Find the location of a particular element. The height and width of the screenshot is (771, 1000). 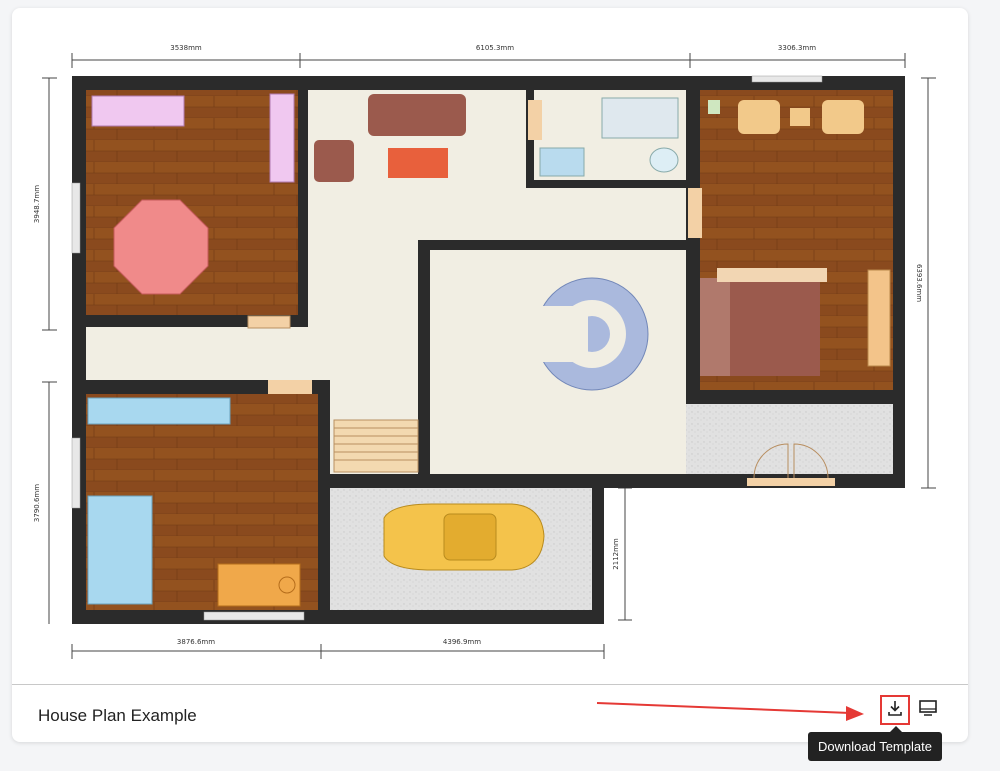

dim-bottom-2: 4396.9mm is located at coordinates (462, 642).